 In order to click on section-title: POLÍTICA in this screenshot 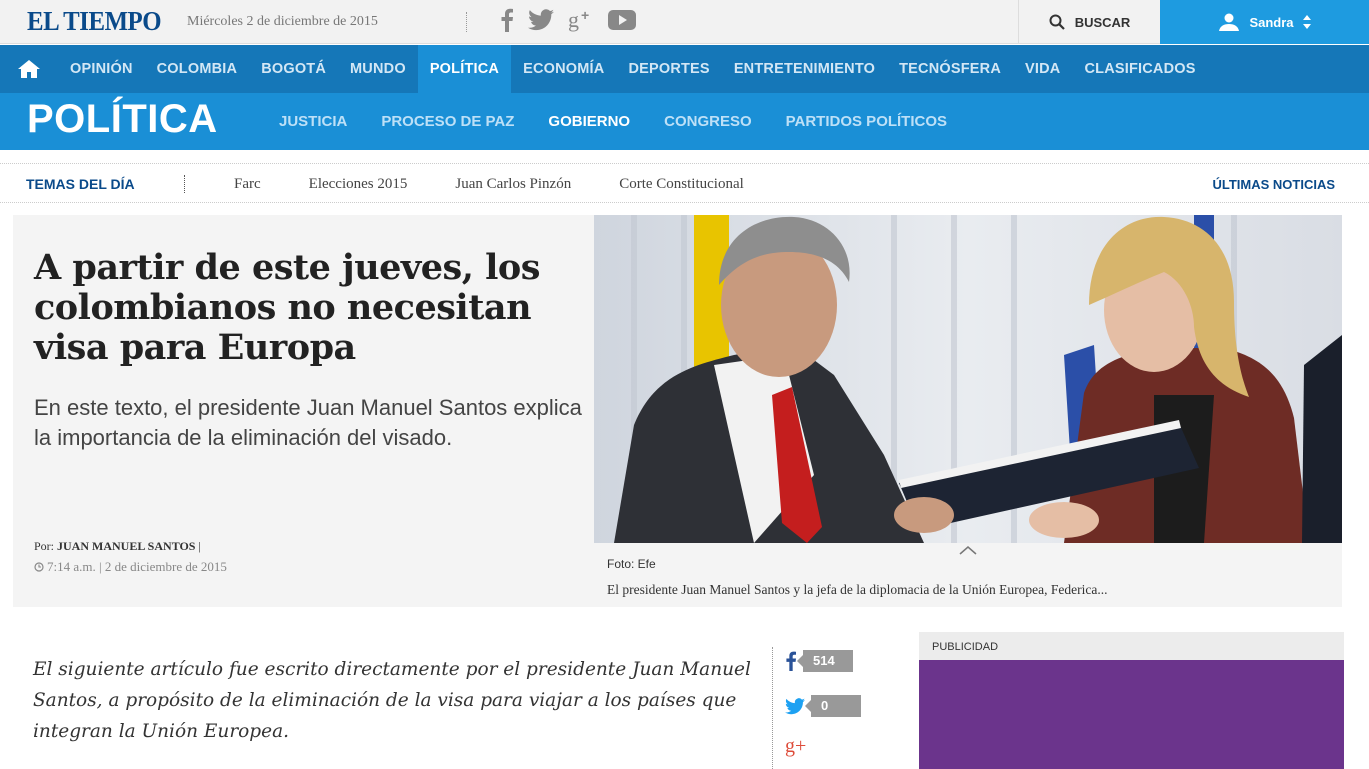, I will do `click(122, 119)`.